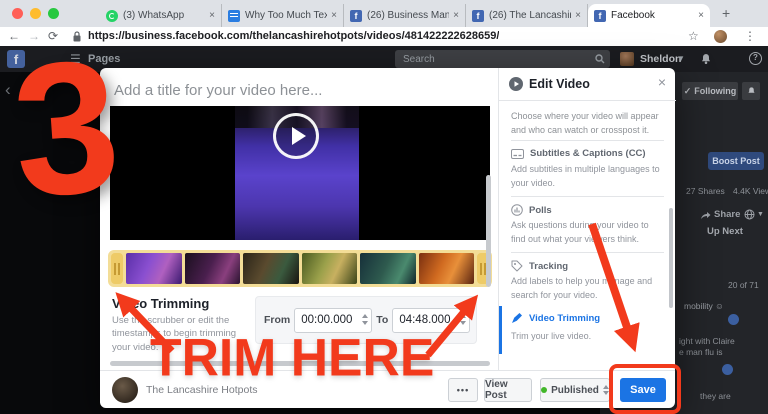 The height and width of the screenshot is (414, 768). Describe the element at coordinates (750, 191) in the screenshot. I see `views-count: 4.4K Views` at that location.